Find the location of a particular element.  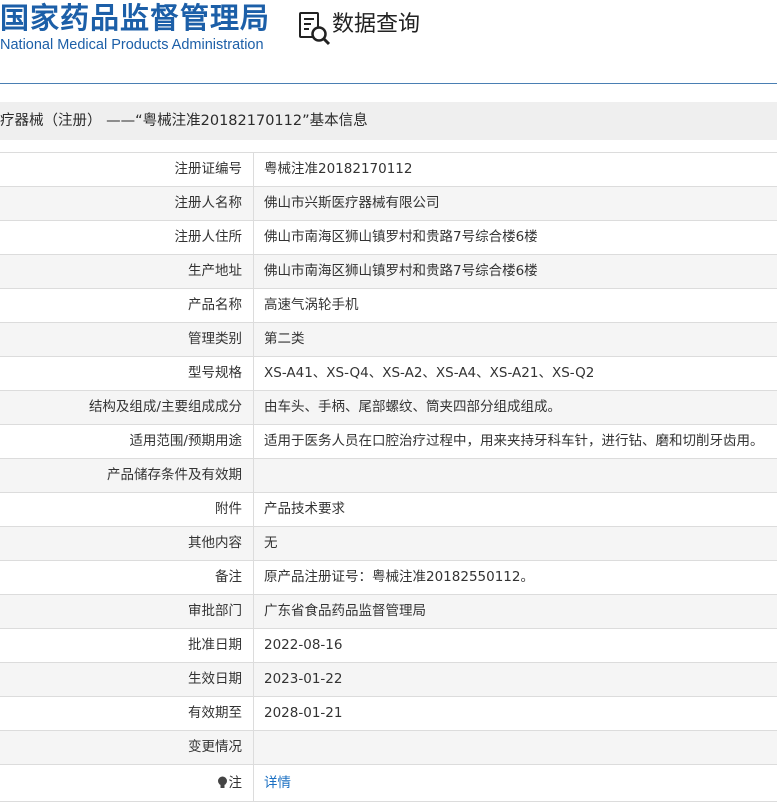

table-row: 产品储存条件及有效期 is located at coordinates (388, 476).